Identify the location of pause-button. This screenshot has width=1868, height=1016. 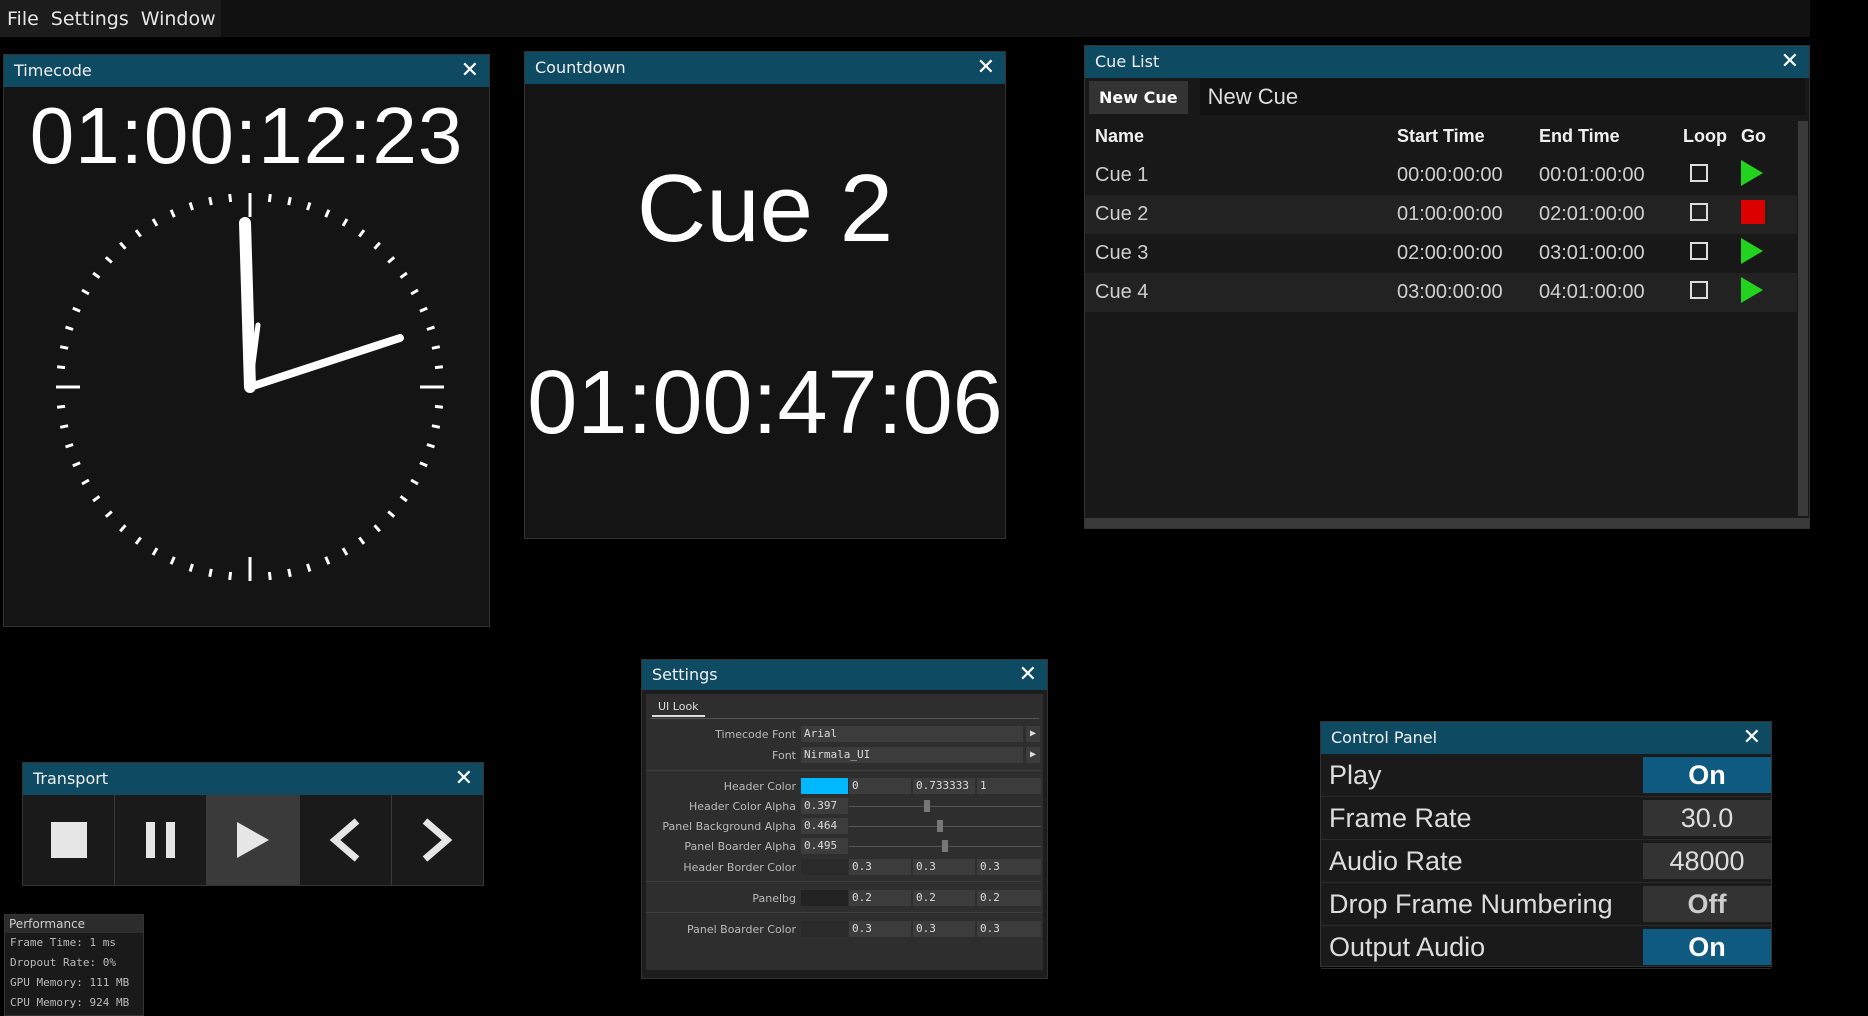
(161, 840).